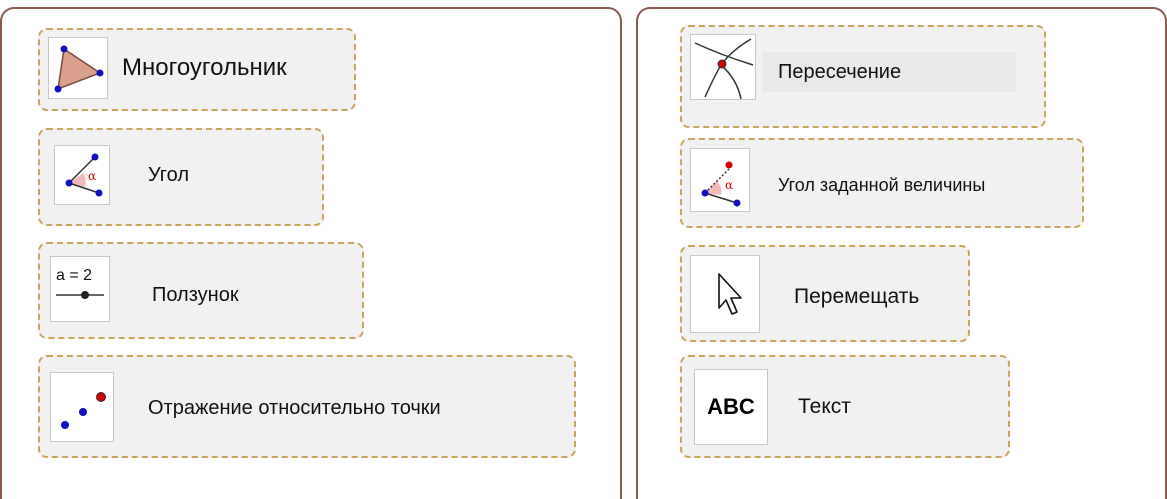 The width and height of the screenshot is (1167, 499). Describe the element at coordinates (195, 295) in the screenshot. I see `tool-label: Ползунок` at that location.